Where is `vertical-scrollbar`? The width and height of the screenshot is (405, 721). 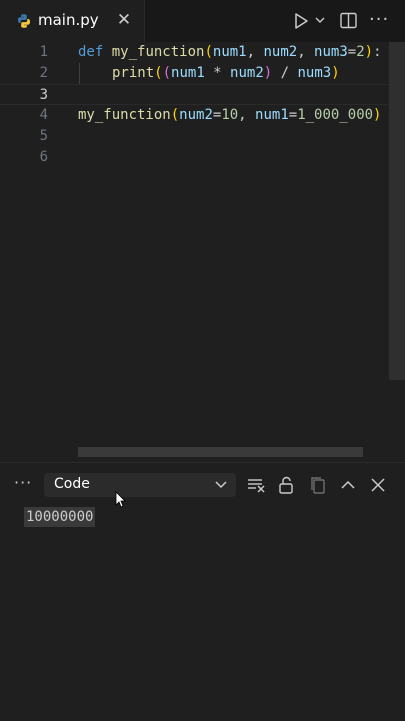 vertical-scrollbar is located at coordinates (397, 211).